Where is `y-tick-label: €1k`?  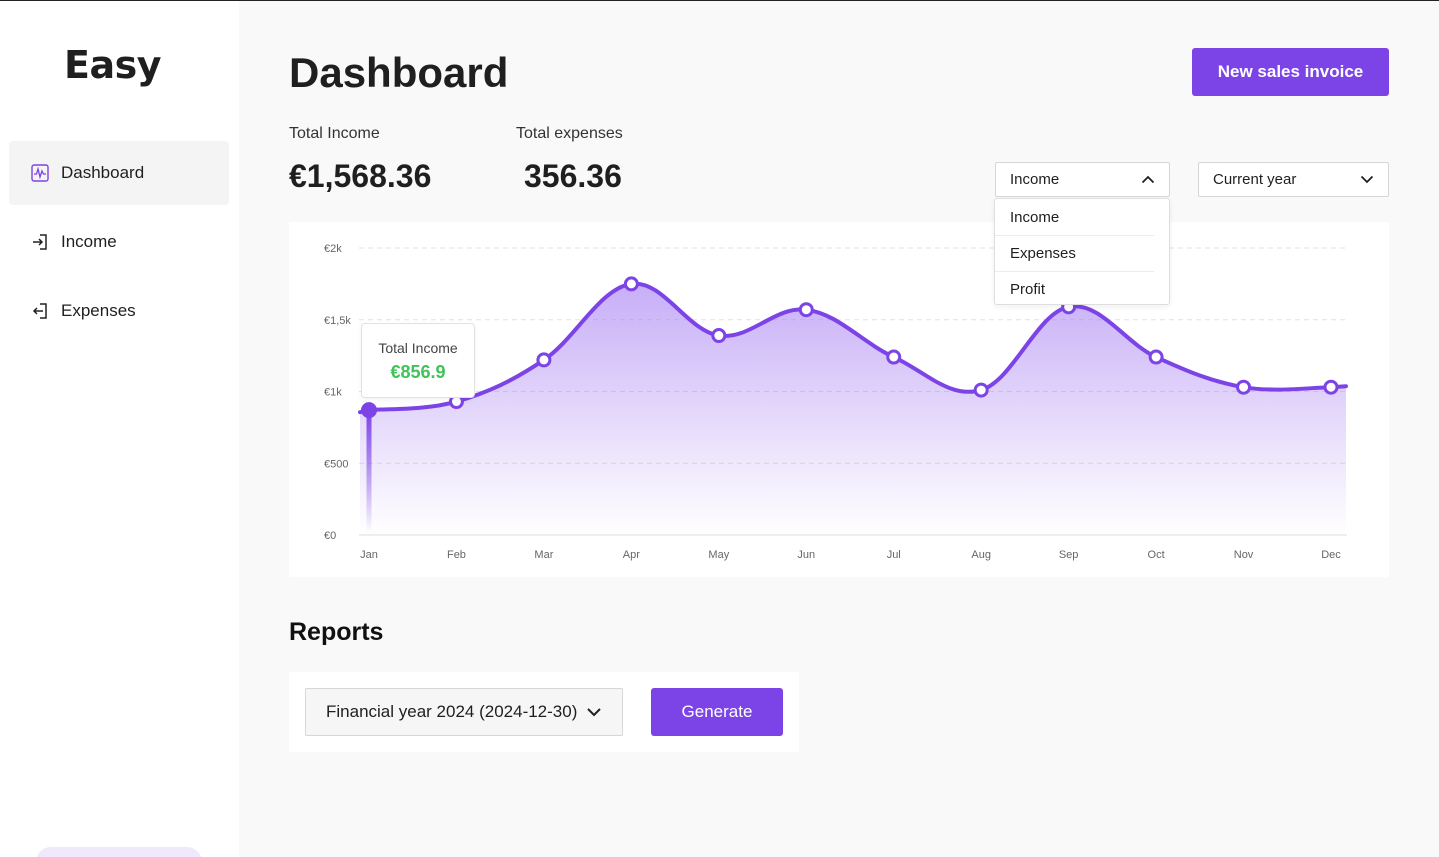 y-tick-label: €1k is located at coordinates (333, 393).